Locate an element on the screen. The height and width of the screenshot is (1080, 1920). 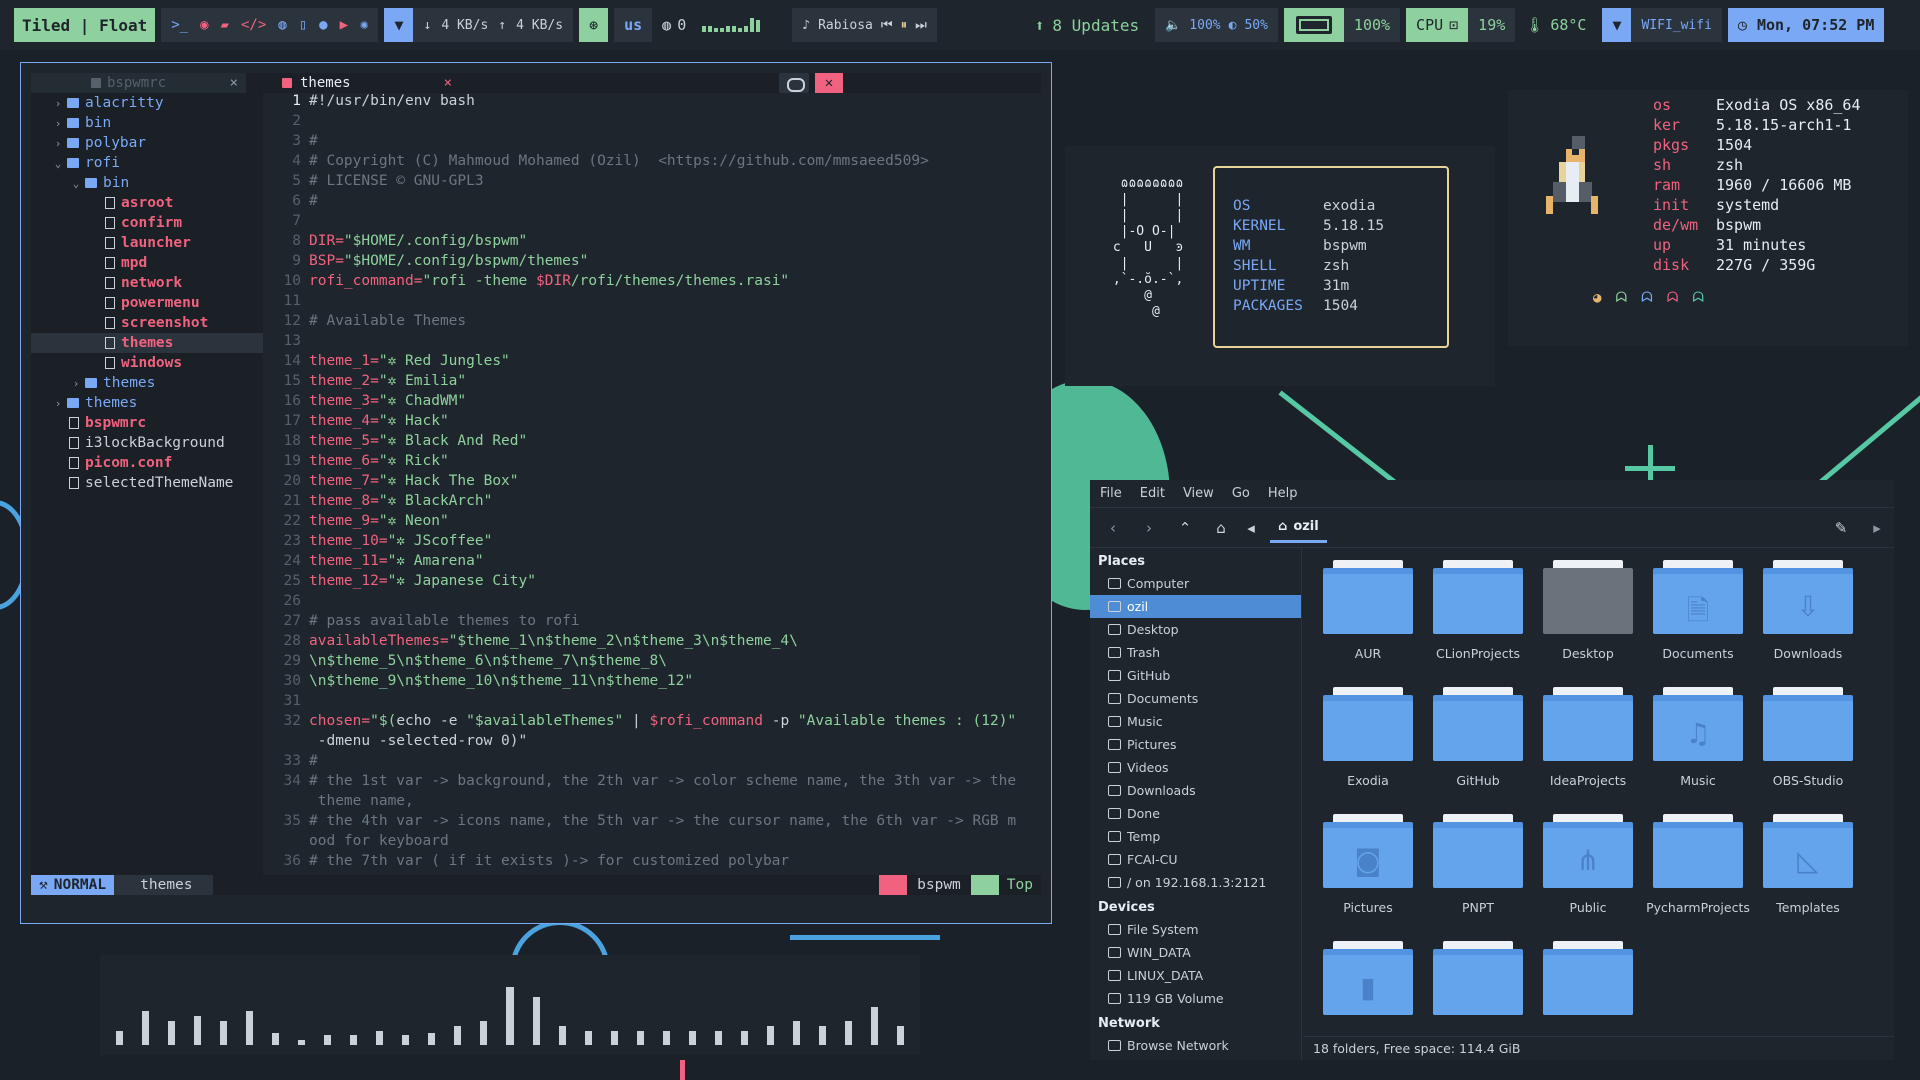
folder-item: IdeaProjects is located at coordinates (1588, 743).